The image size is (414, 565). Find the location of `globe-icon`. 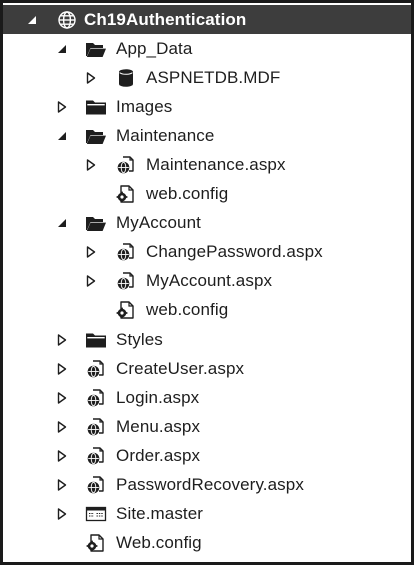

globe-icon is located at coordinates (67, 20).